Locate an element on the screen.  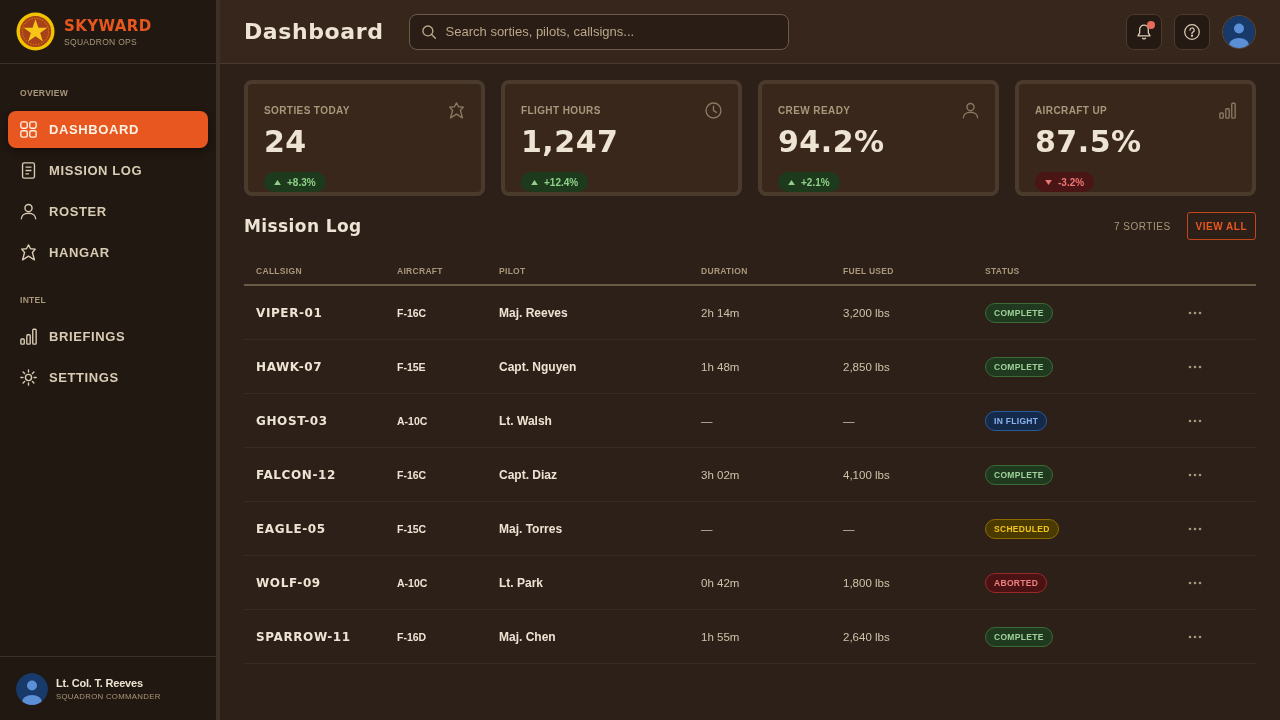
stat-value: 24 is located at coordinates (285, 142).